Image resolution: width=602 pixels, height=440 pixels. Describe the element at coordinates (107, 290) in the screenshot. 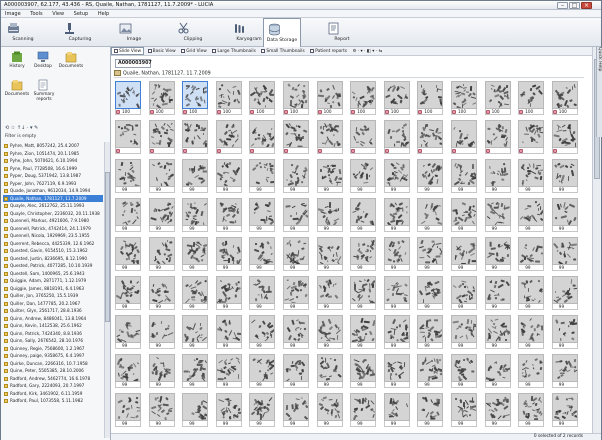

I see `patient-list-scrollbar` at that location.